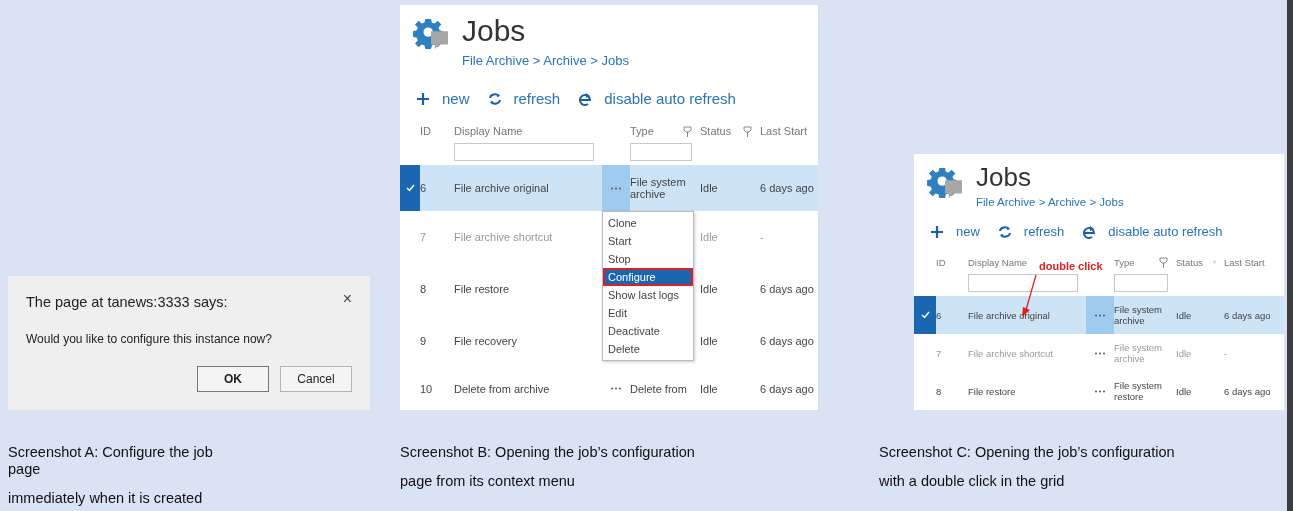 This screenshot has width=1293, height=511. What do you see at coordinates (486, 341) in the screenshot?
I see `table-cell-text: File recovery` at bounding box center [486, 341].